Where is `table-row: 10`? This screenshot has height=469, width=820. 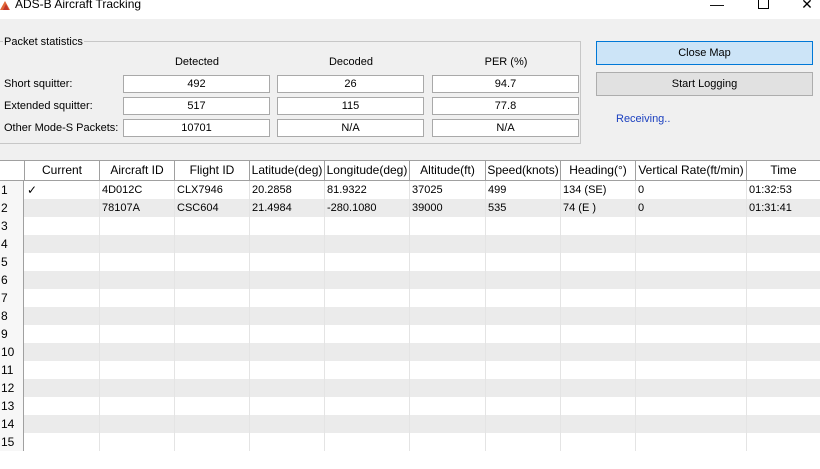
table-row: 10 is located at coordinates (410, 352).